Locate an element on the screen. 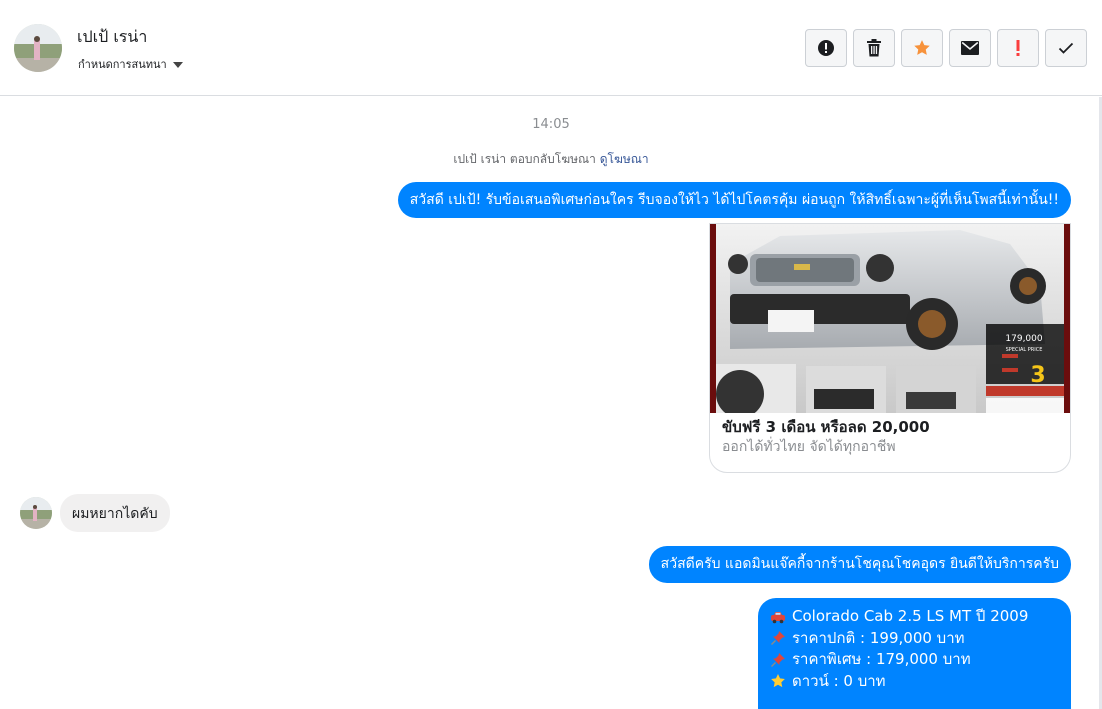 The height and width of the screenshot is (709, 1102). contact-avatar is located at coordinates (38, 48).